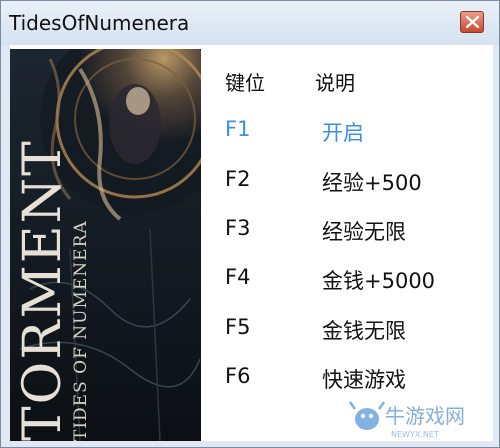 The image size is (500, 448). Describe the element at coordinates (425, 416) in the screenshot. I see `watermark-text: 牛游戏网` at that location.